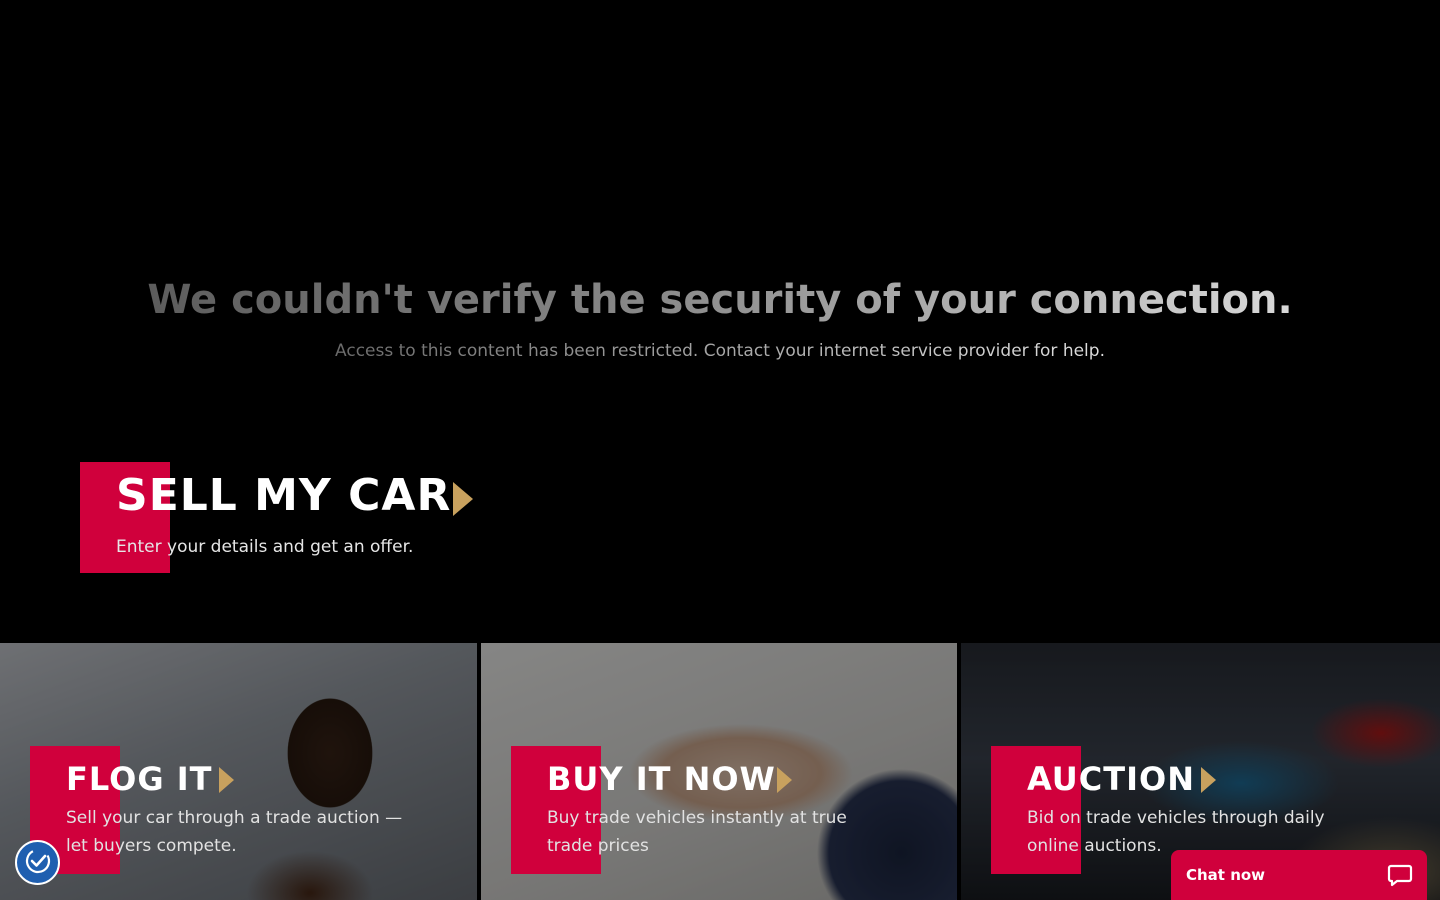  I want to click on chat-now-button: Chat now, so click(1299, 875).